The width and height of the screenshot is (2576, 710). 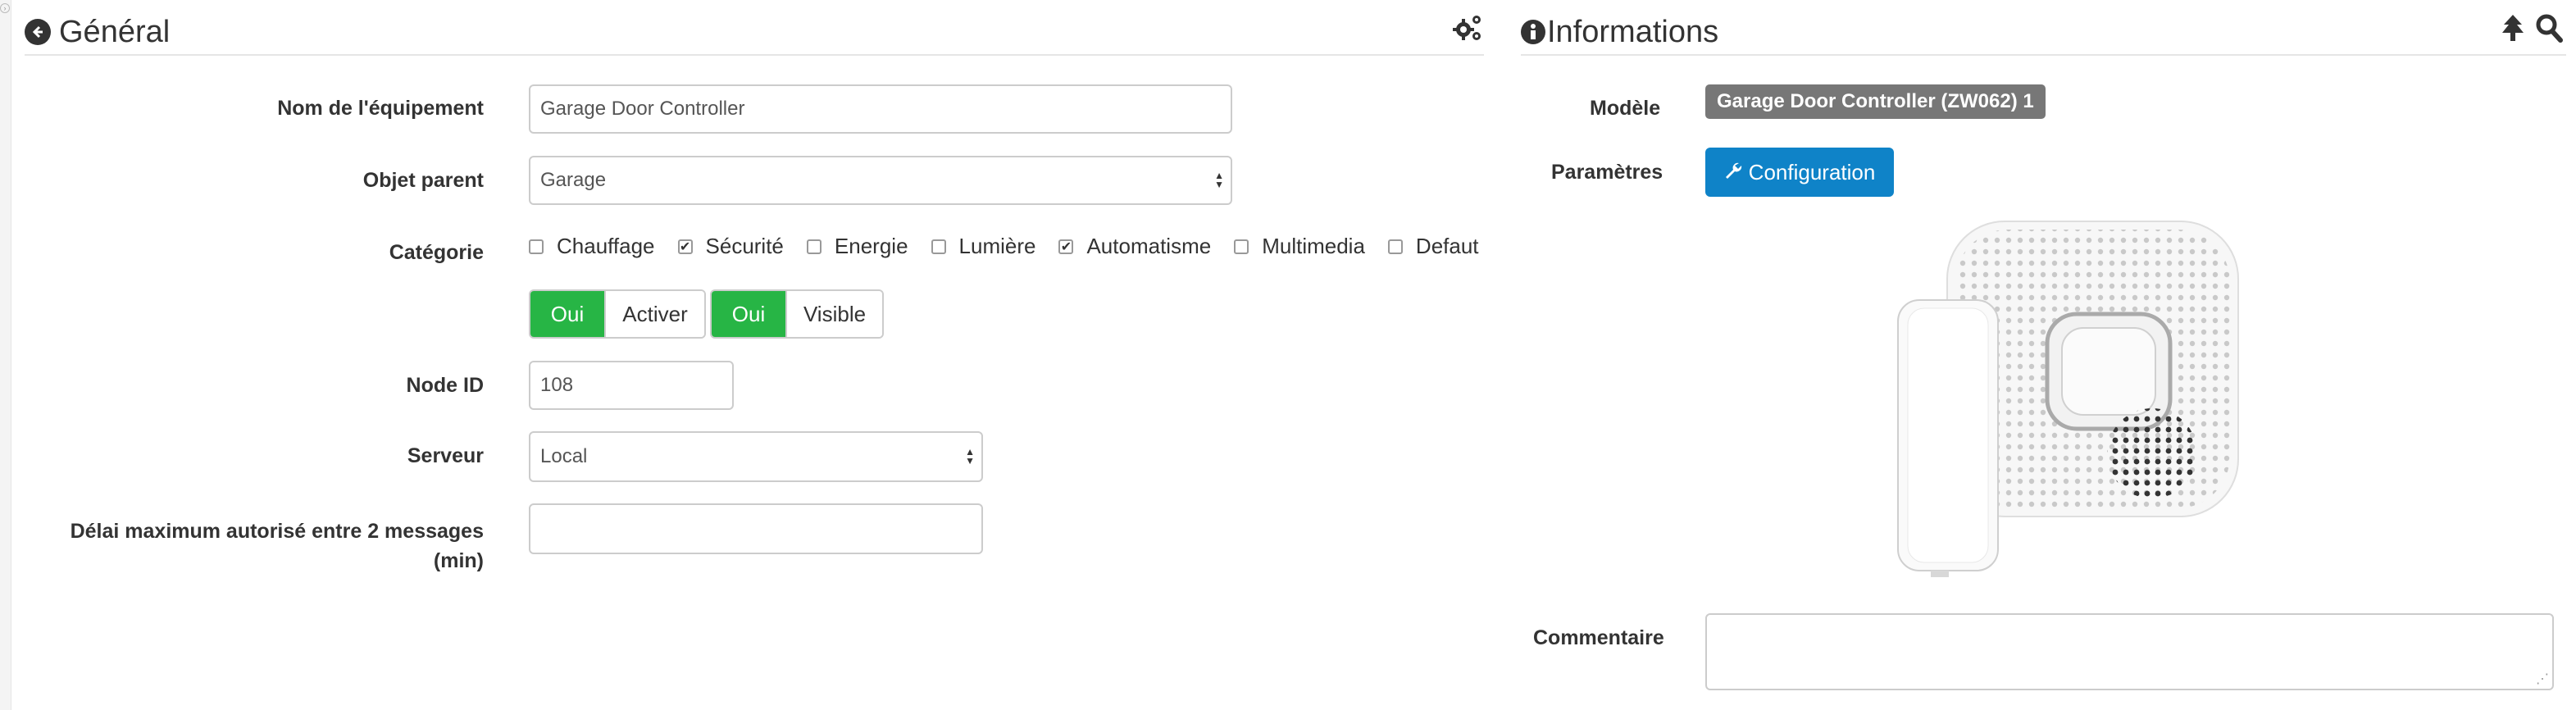 What do you see at coordinates (744, 246) in the screenshot?
I see `category-securite-label: Sécurité` at bounding box center [744, 246].